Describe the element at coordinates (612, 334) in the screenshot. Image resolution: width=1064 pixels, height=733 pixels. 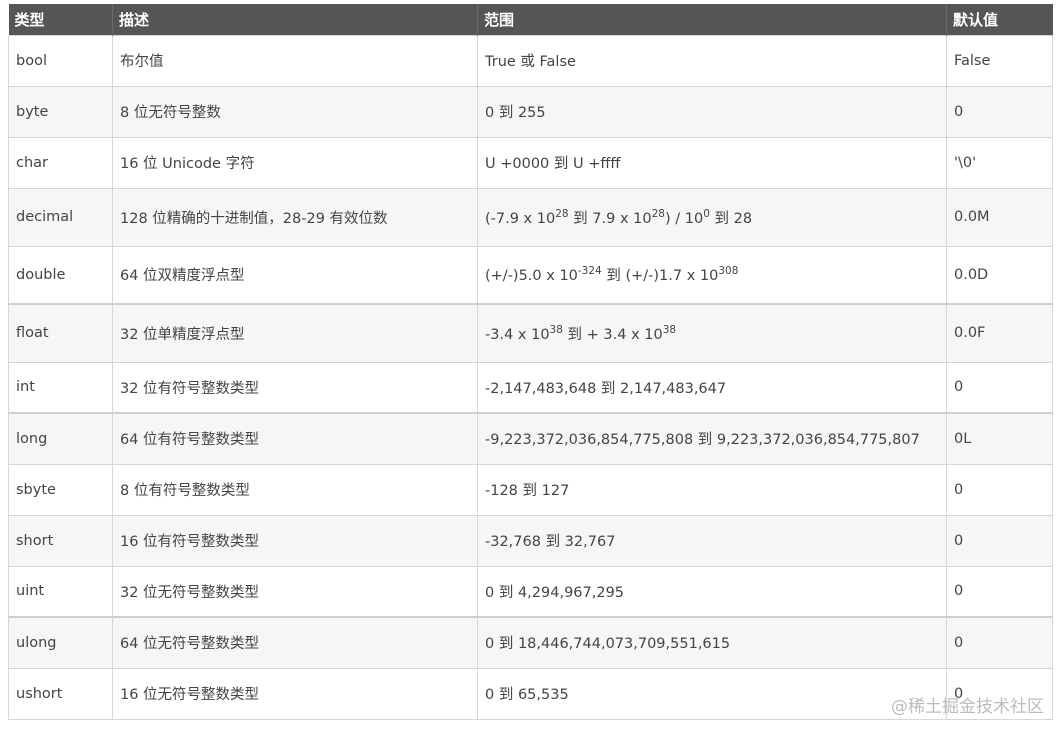
I see `range-text: 到 + 3.4 x 10` at that location.